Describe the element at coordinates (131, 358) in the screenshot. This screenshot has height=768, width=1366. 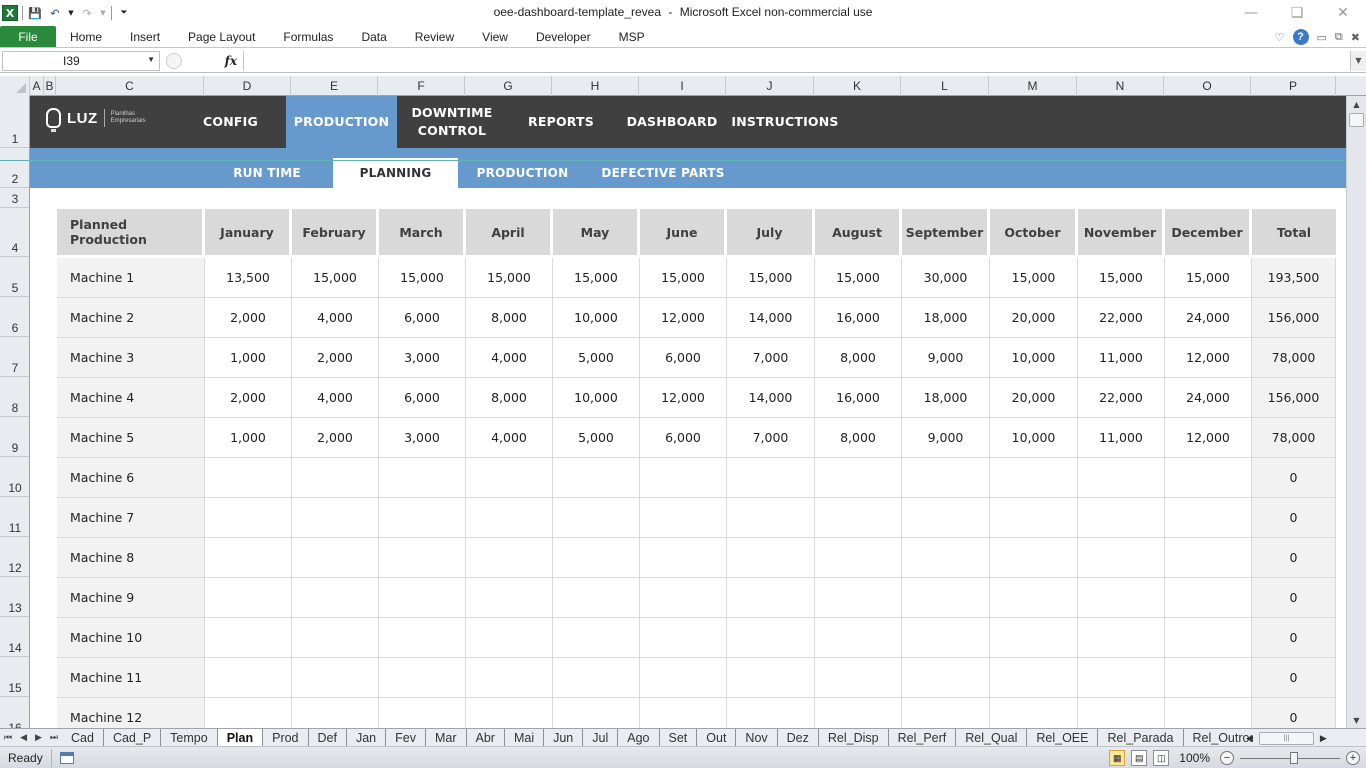
I see `machine-name-cell: Machine 3` at that location.